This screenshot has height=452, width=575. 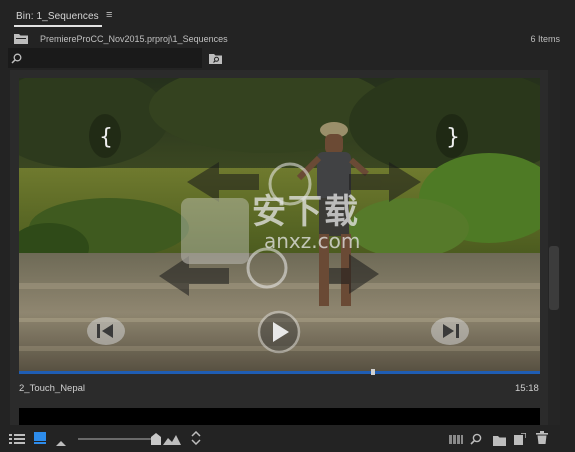 I want to click on play-button, so click(x=279, y=332).